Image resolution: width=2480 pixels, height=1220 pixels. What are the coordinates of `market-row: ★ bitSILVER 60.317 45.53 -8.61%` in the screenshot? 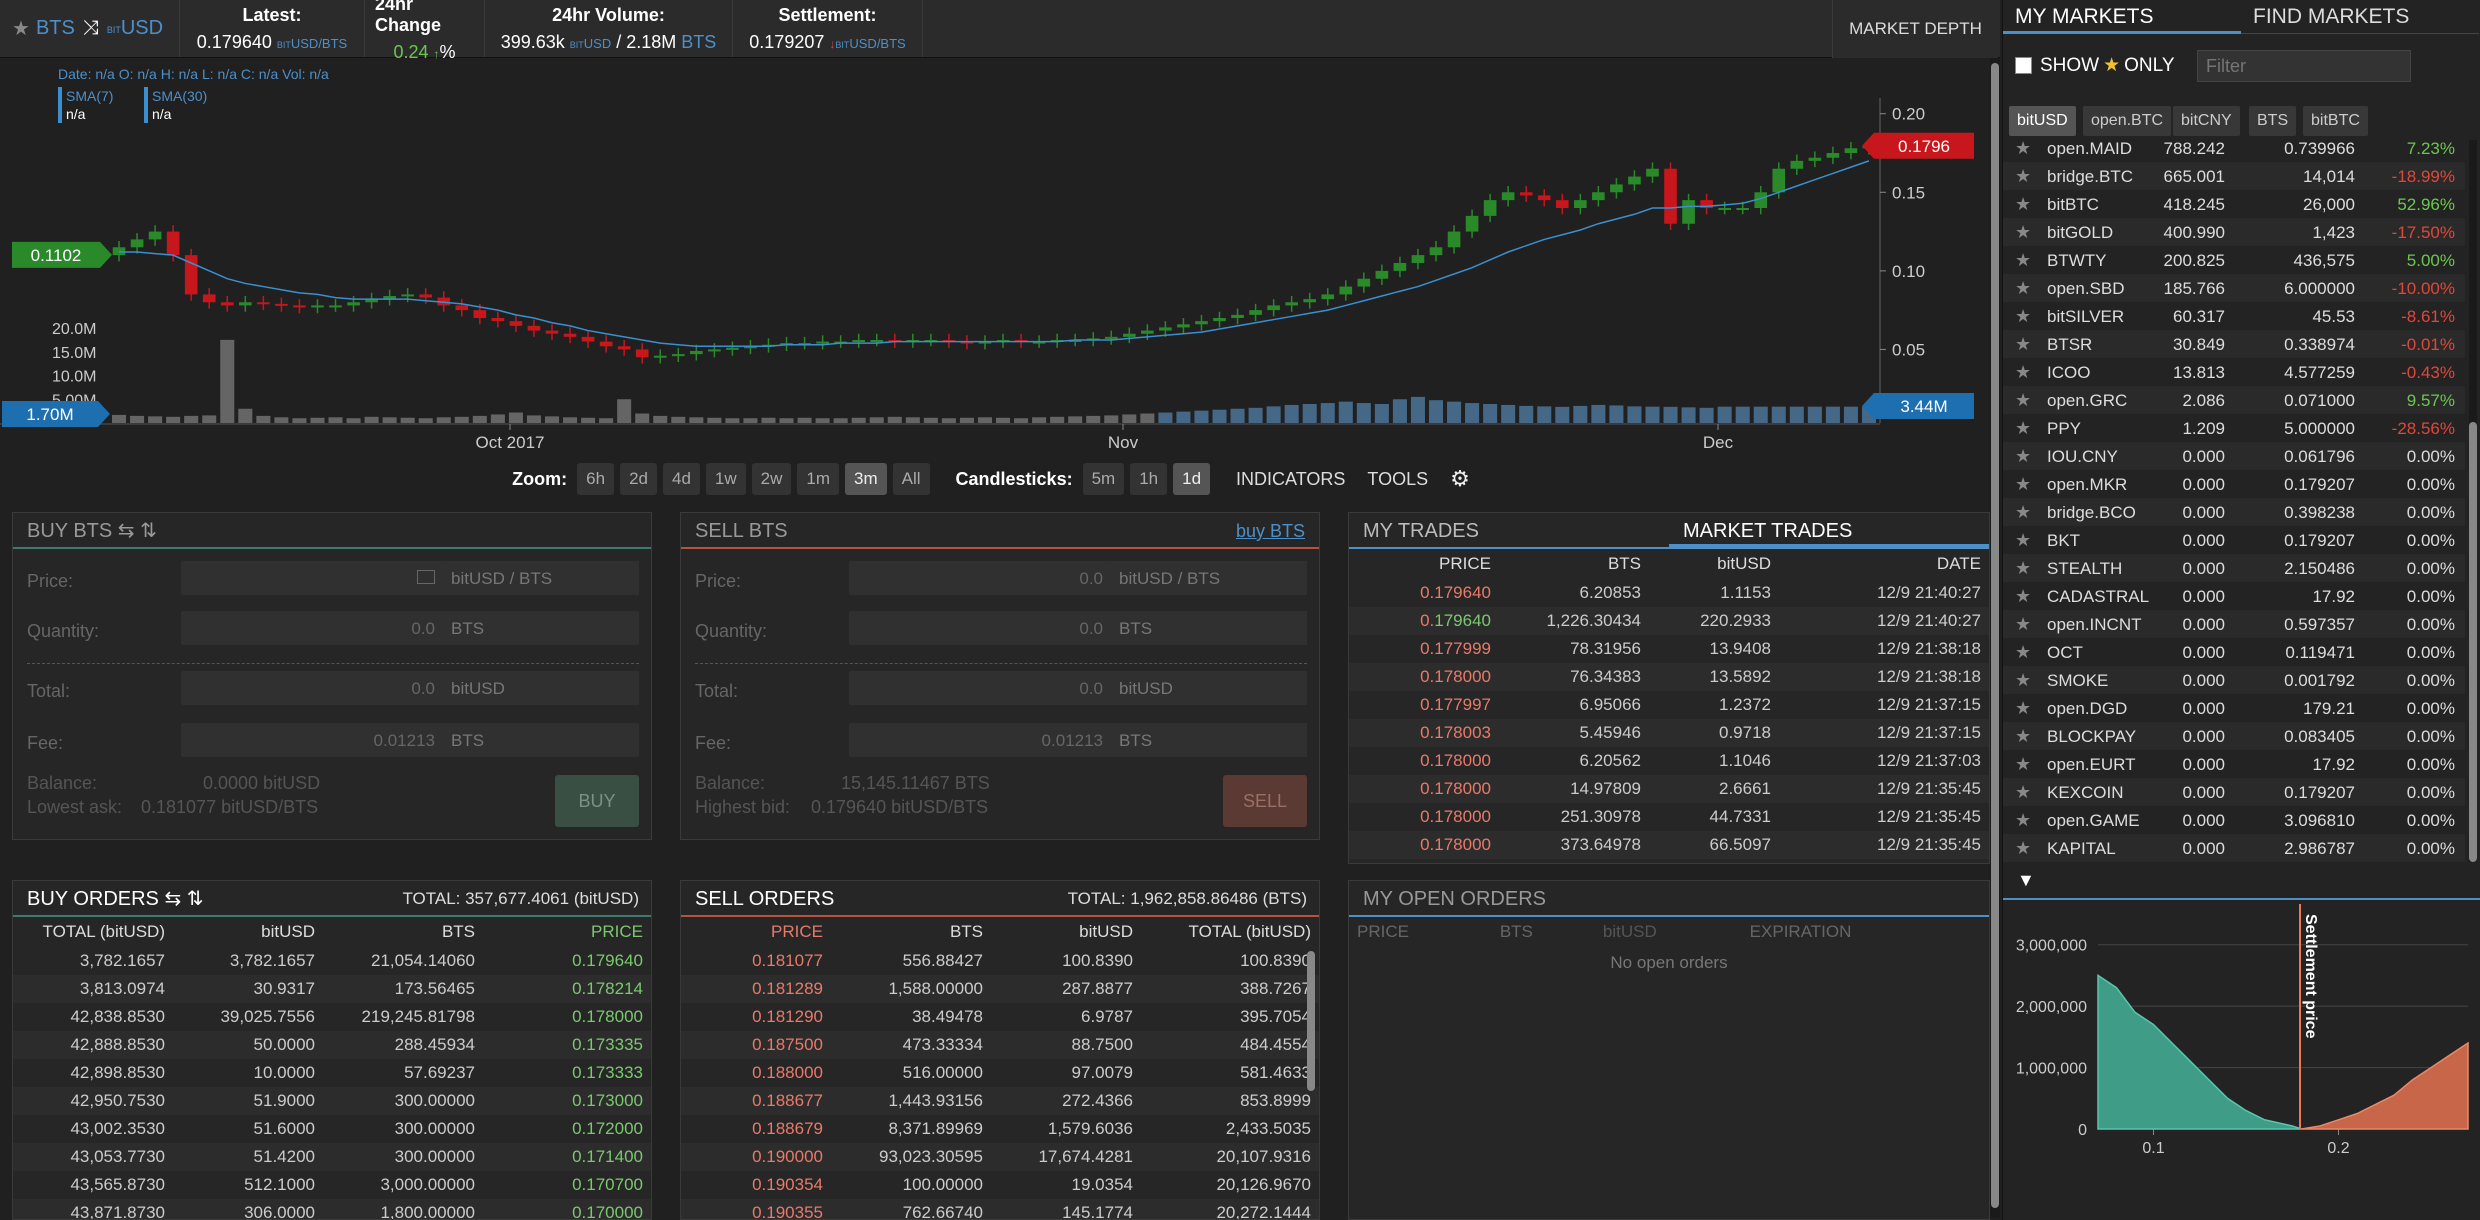 It's located at (2234, 316).